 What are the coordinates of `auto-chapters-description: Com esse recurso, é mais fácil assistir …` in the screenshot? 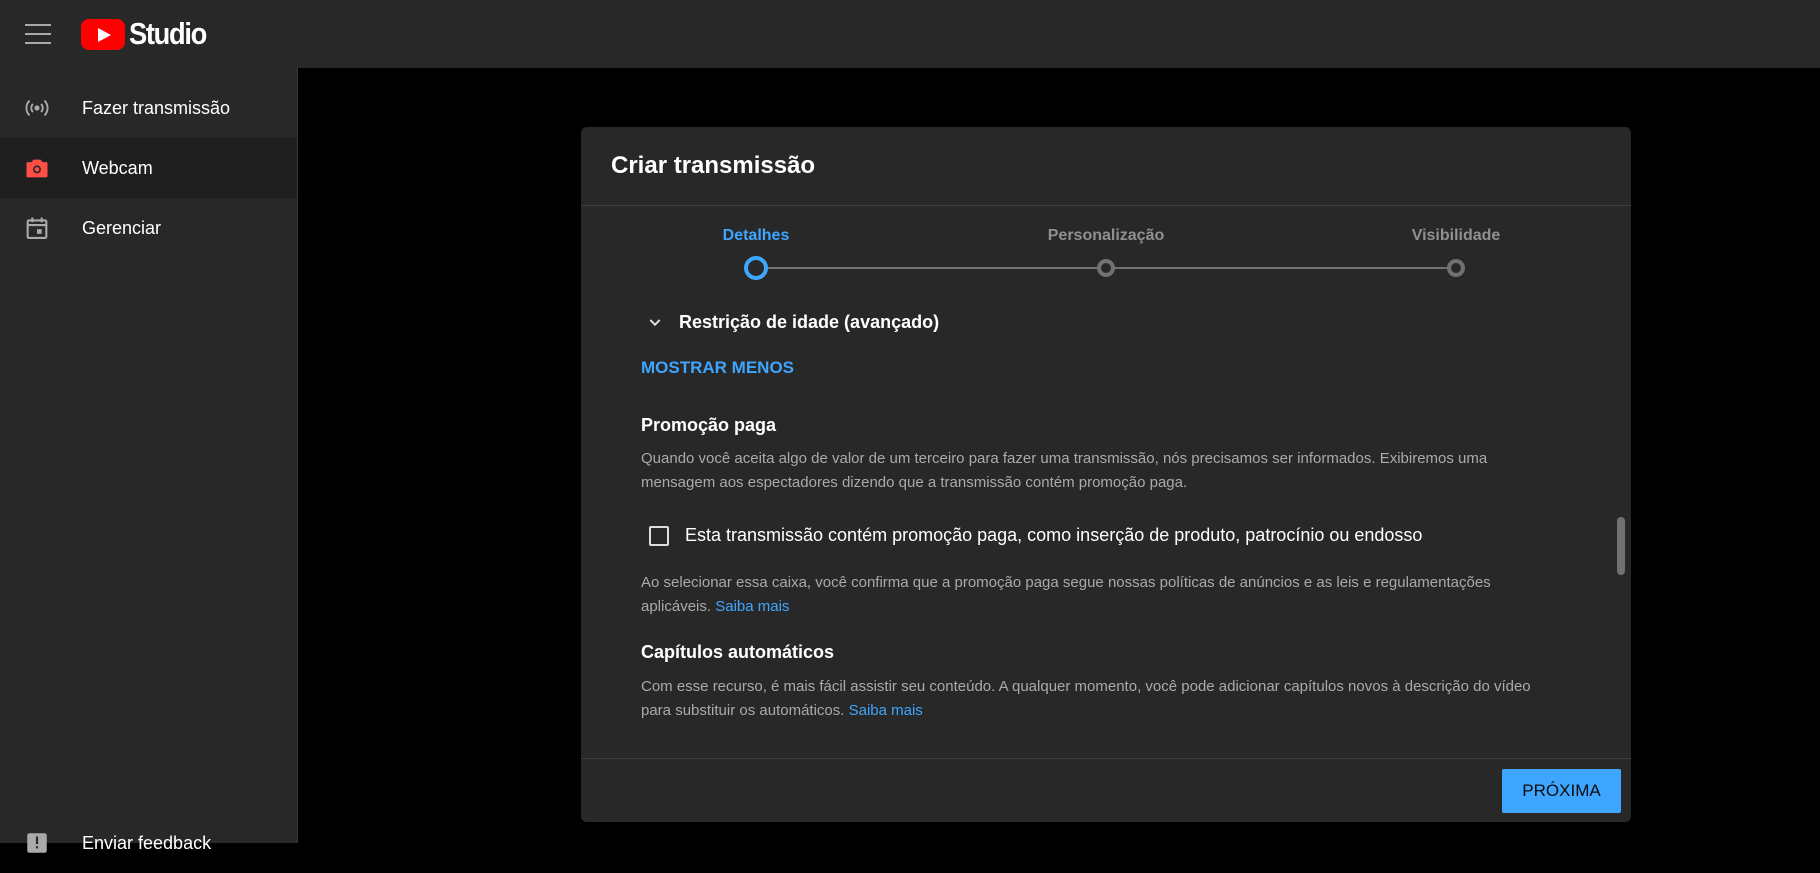 It's located at (1091, 699).